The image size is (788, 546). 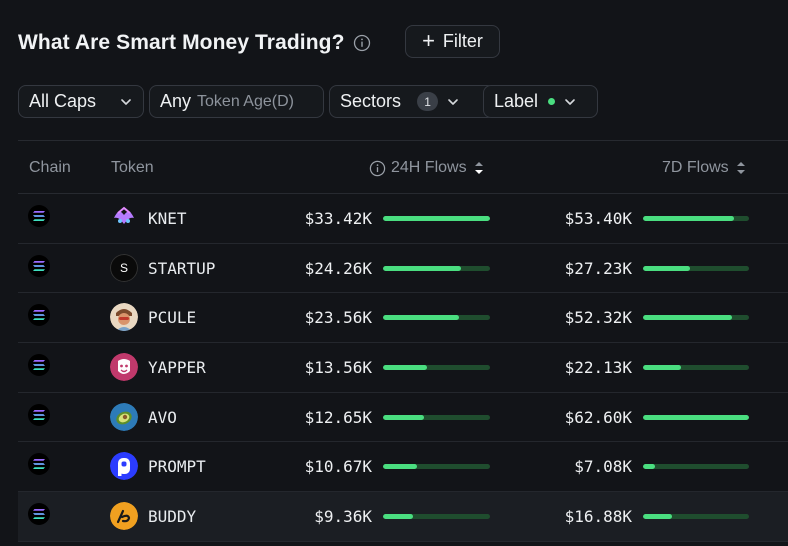 What do you see at coordinates (245, 101) in the screenshot?
I see `token-age-label: Token Age(D)` at bounding box center [245, 101].